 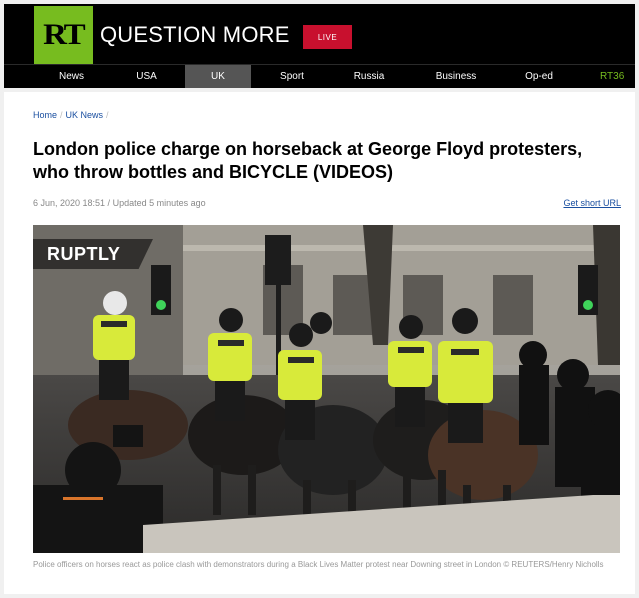 What do you see at coordinates (93, 254) in the screenshot?
I see `ruptly-watermark: RUPTLY` at bounding box center [93, 254].